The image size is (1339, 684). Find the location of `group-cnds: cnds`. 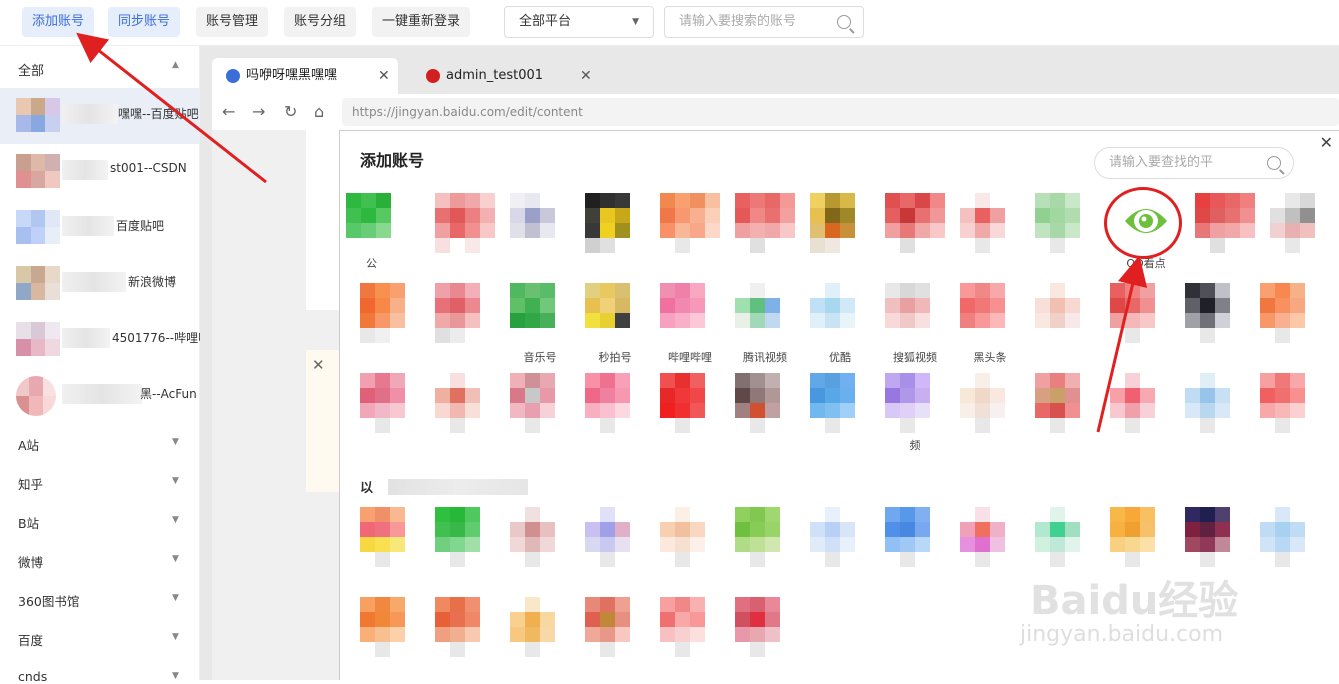

group-cnds: cnds is located at coordinates (32, 676).